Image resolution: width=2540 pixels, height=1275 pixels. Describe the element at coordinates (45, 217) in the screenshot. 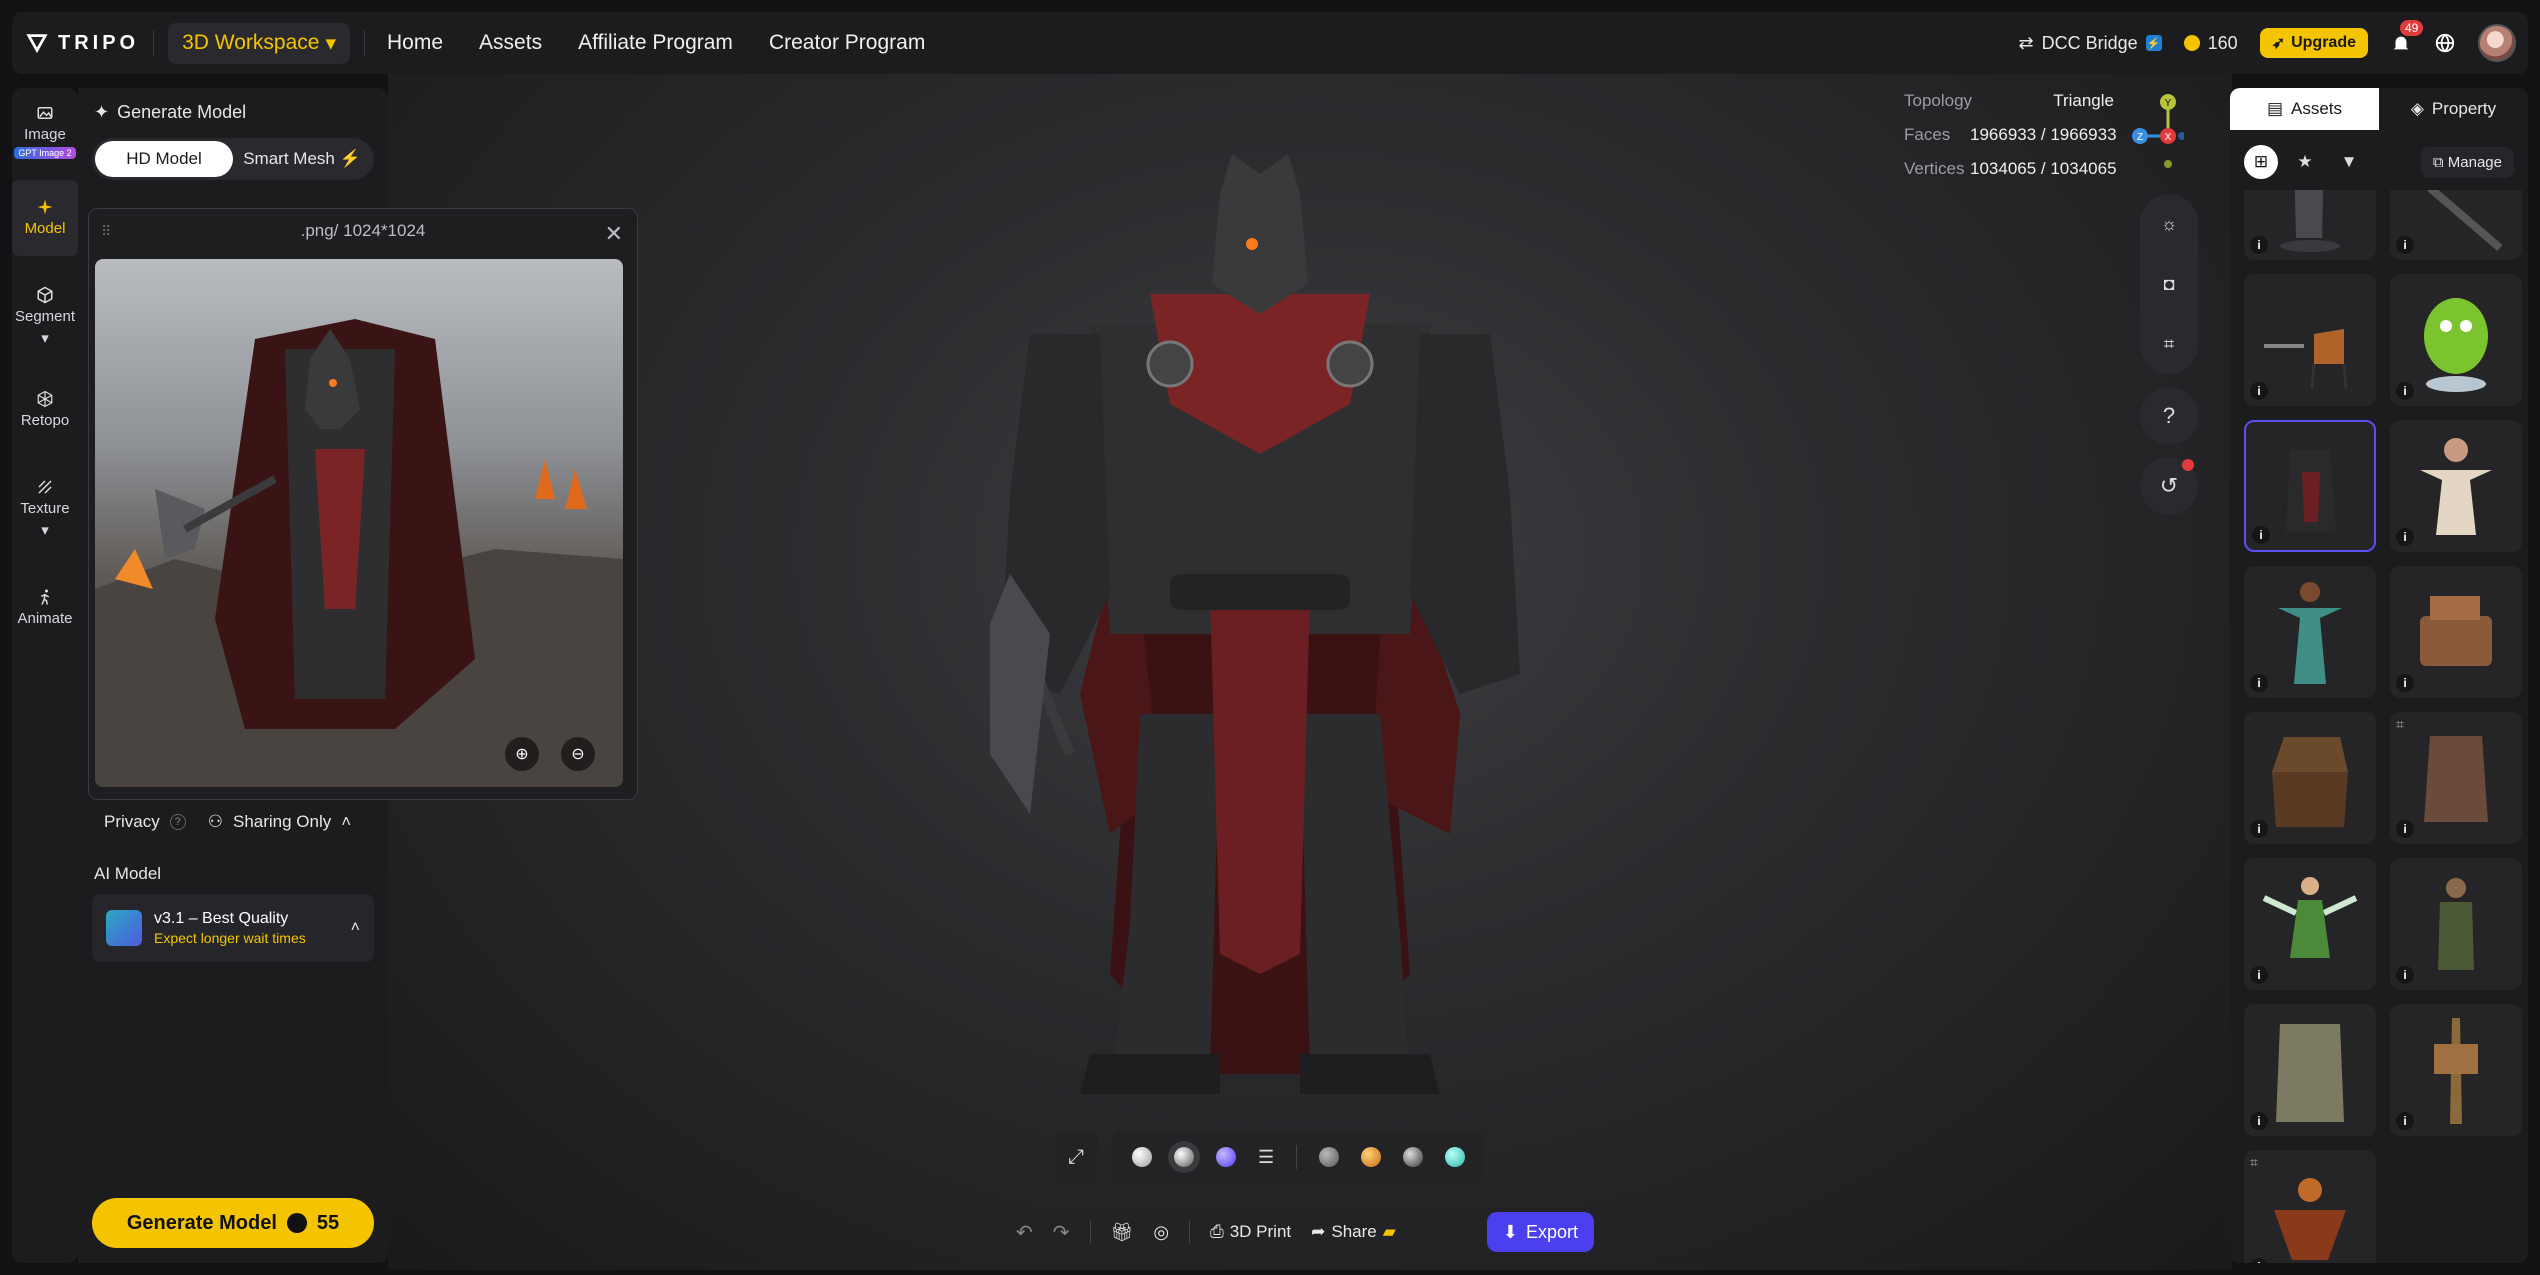

I see `rail-item-model: Model` at that location.